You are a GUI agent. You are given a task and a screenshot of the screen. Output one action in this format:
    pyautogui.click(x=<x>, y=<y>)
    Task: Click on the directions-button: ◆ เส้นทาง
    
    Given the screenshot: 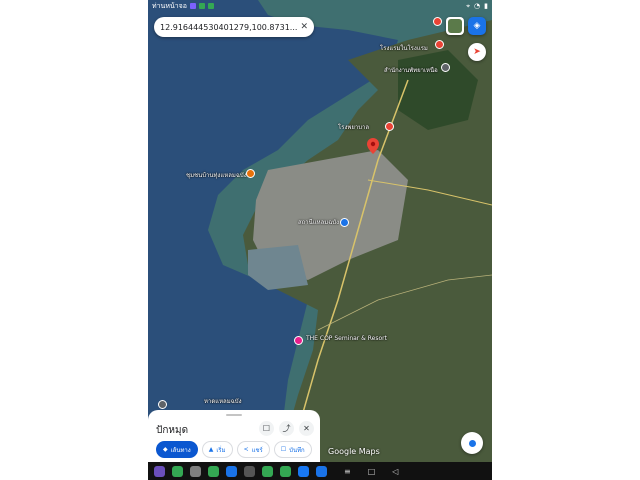 What is the action you would take?
    pyautogui.click(x=177, y=449)
    